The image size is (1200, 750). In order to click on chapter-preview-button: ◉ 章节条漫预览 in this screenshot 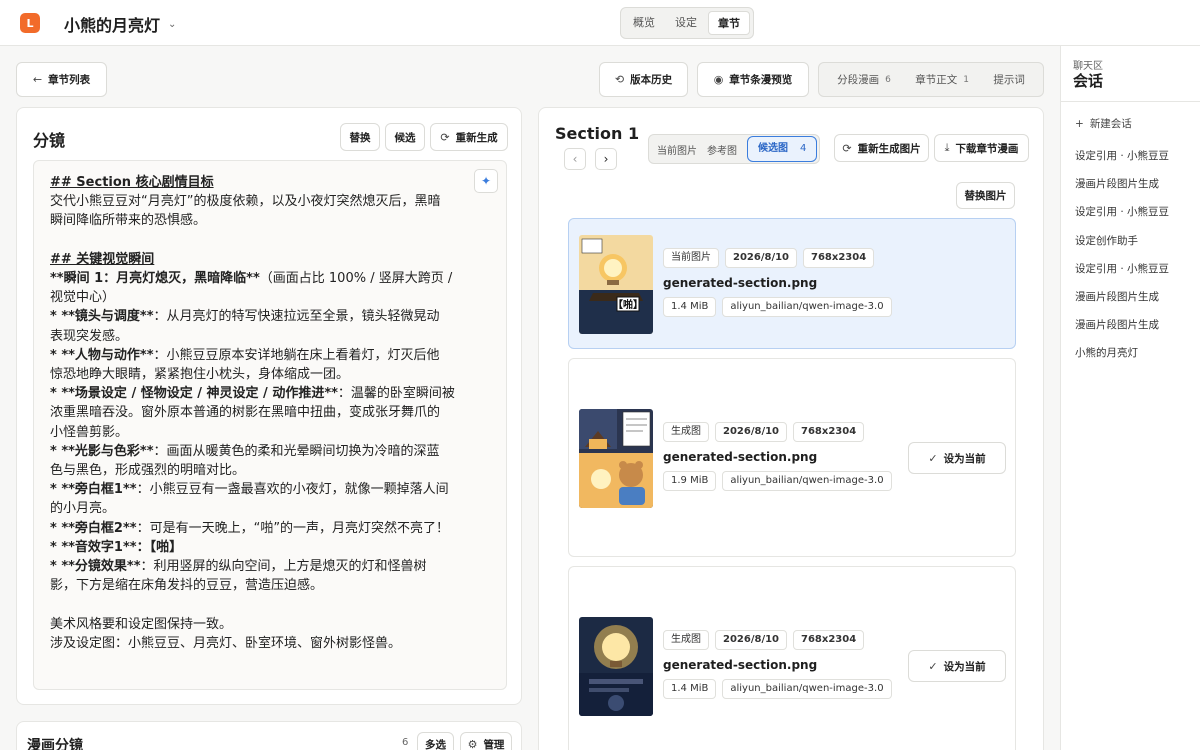, I will do `click(753, 79)`.